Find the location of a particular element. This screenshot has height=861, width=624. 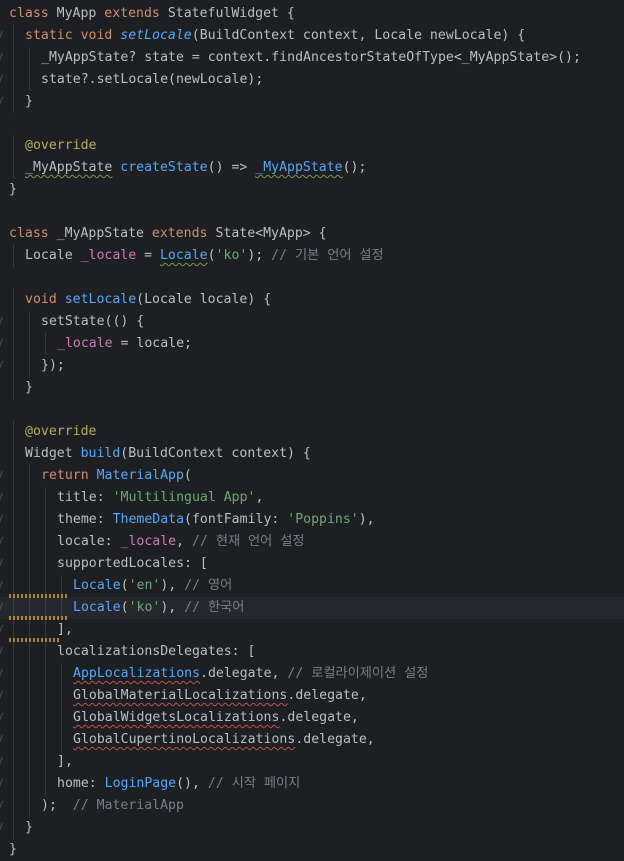

code-text: theme: ThemeData(fontFamily: 'Poppins'), is located at coordinates (216, 520).